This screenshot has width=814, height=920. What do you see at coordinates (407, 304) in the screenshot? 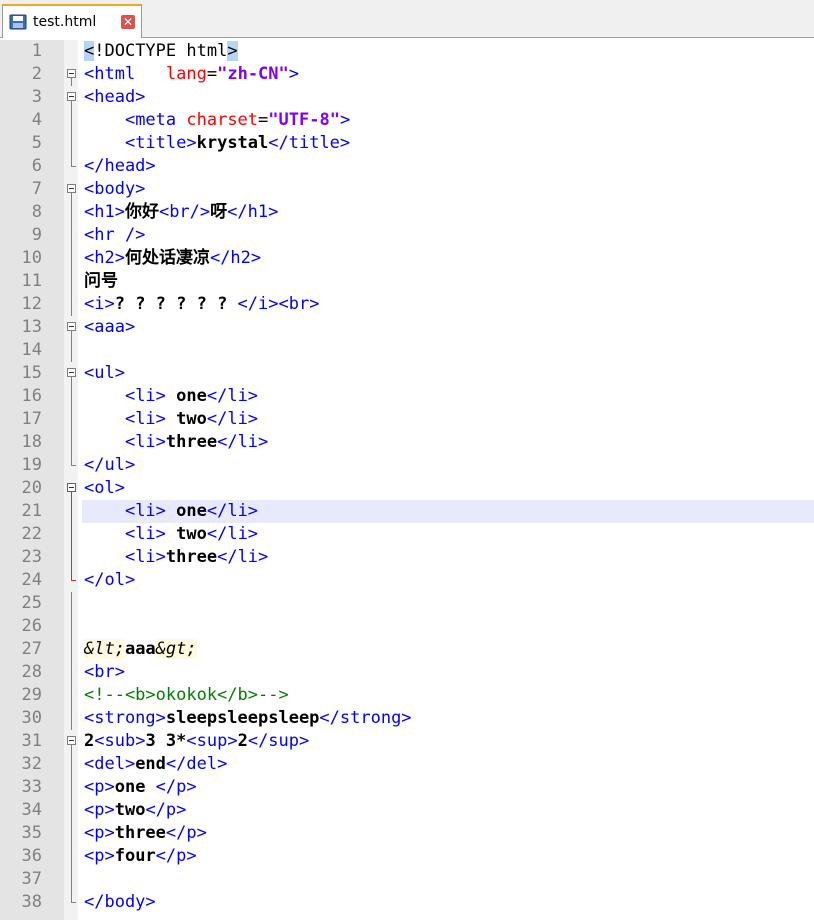
I see `code-line: 12 <i>? ? ? ? ? ? </i><br>` at bounding box center [407, 304].